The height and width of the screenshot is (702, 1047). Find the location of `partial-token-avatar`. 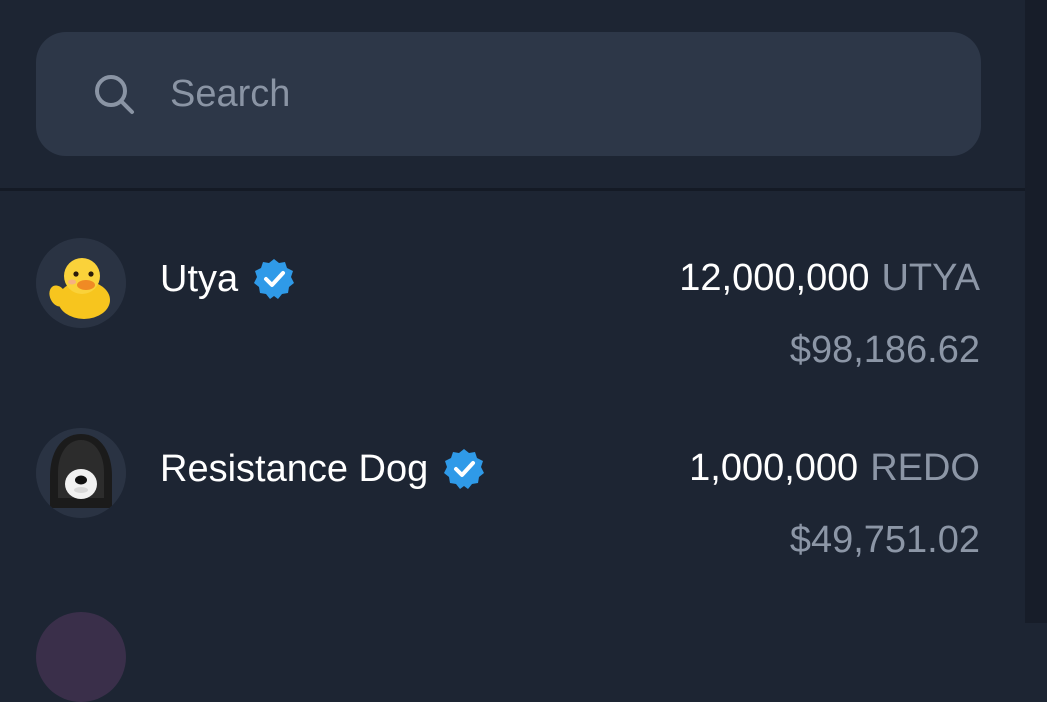

partial-token-avatar is located at coordinates (81, 657).